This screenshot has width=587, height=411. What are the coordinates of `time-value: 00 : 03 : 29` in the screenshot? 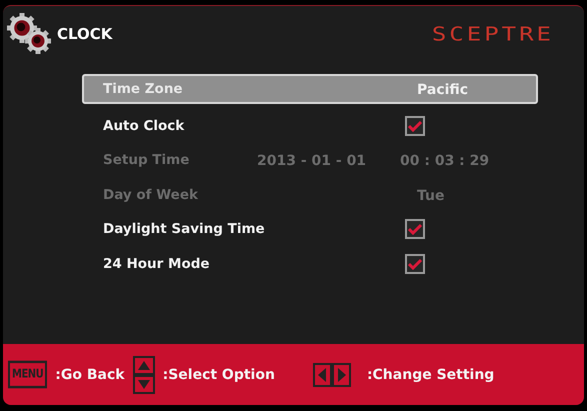 It's located at (445, 161).